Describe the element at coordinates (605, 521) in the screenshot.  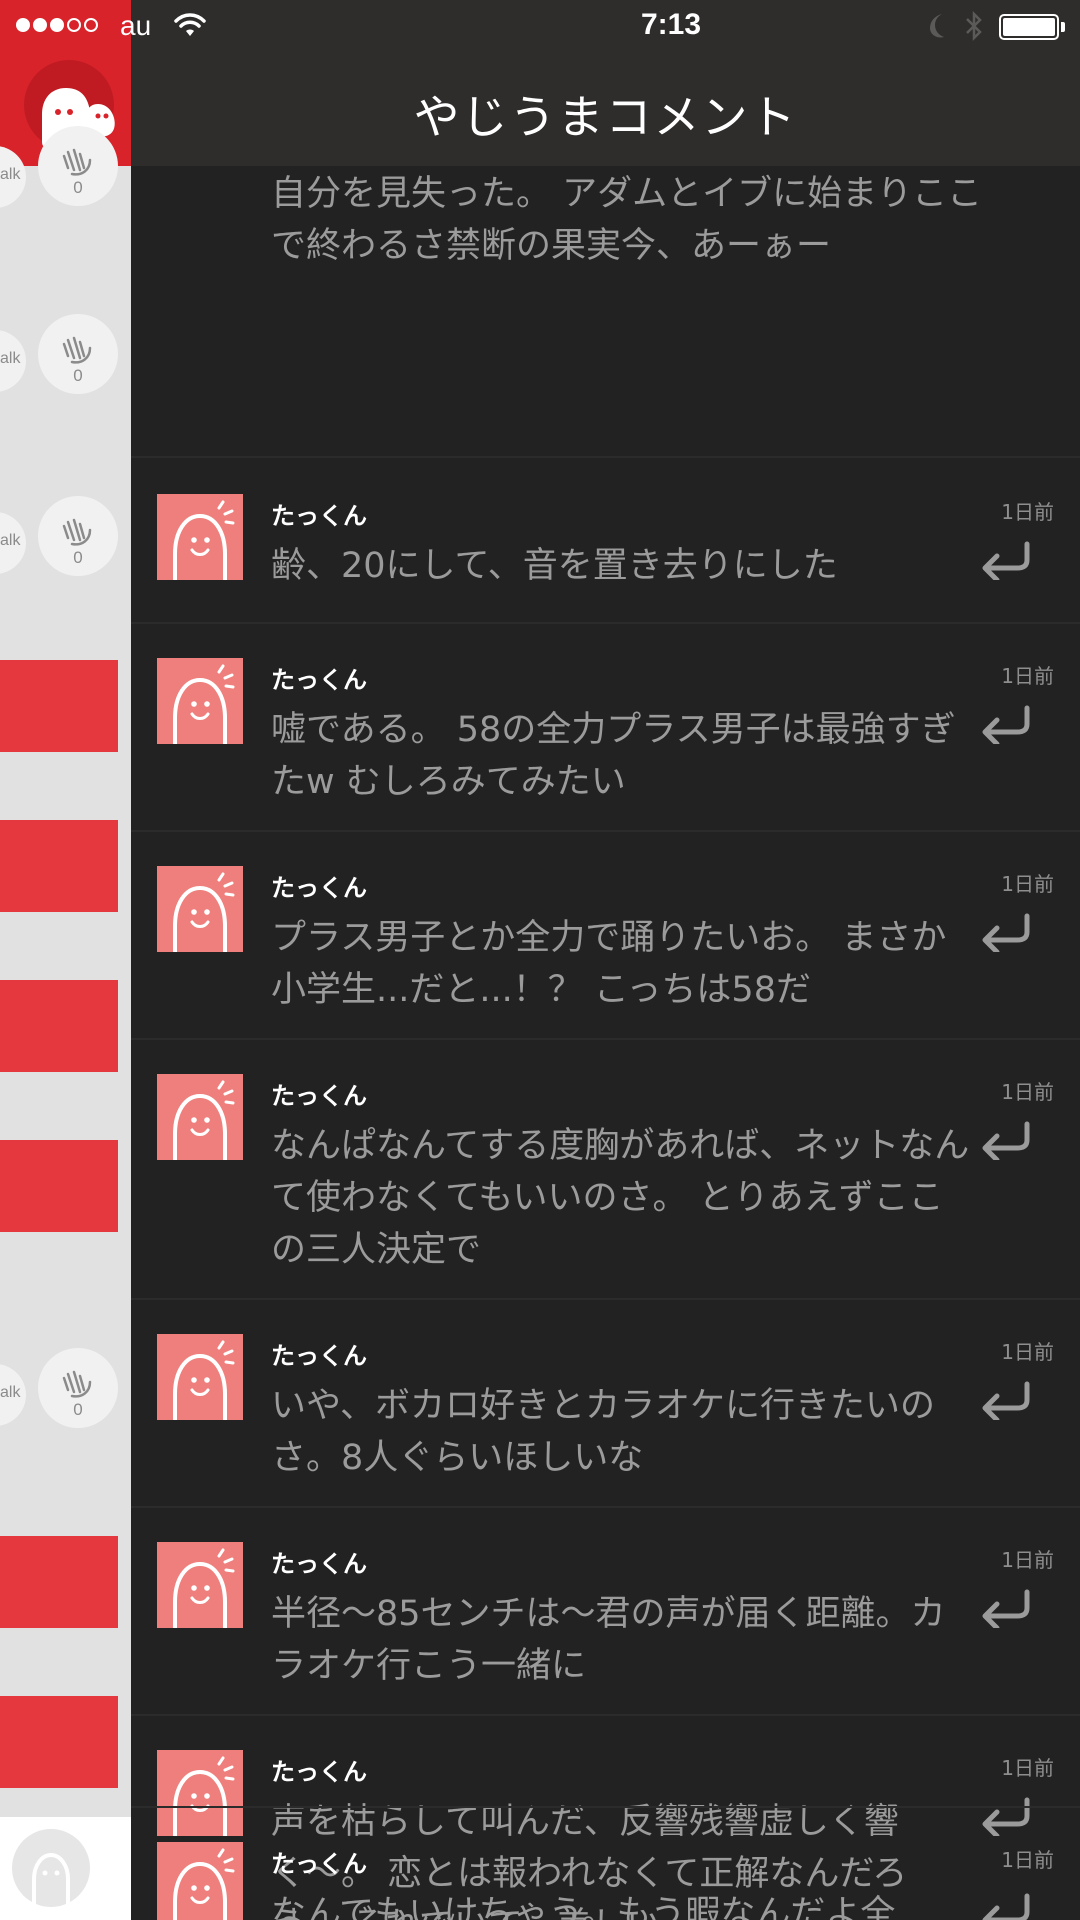
I see `comment-item: たっくん 1日前 齢、20にして、音を置き去りにした` at that location.